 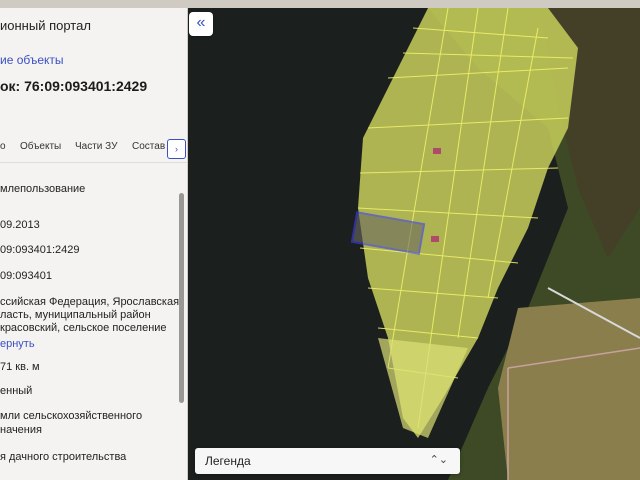 What do you see at coordinates (176, 149) in the screenshot?
I see `tab-scroll-right-icon: ›` at bounding box center [176, 149].